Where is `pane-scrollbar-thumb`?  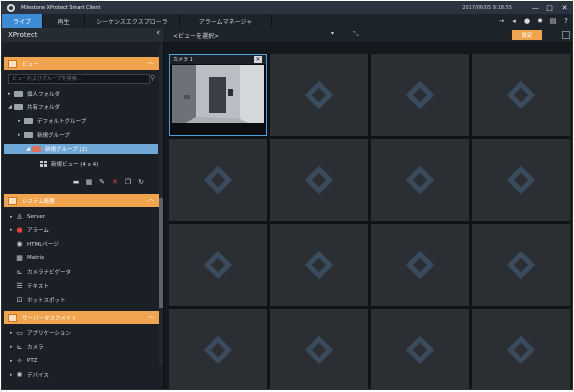
pane-scrollbar-thumb is located at coordinates (161, 253).